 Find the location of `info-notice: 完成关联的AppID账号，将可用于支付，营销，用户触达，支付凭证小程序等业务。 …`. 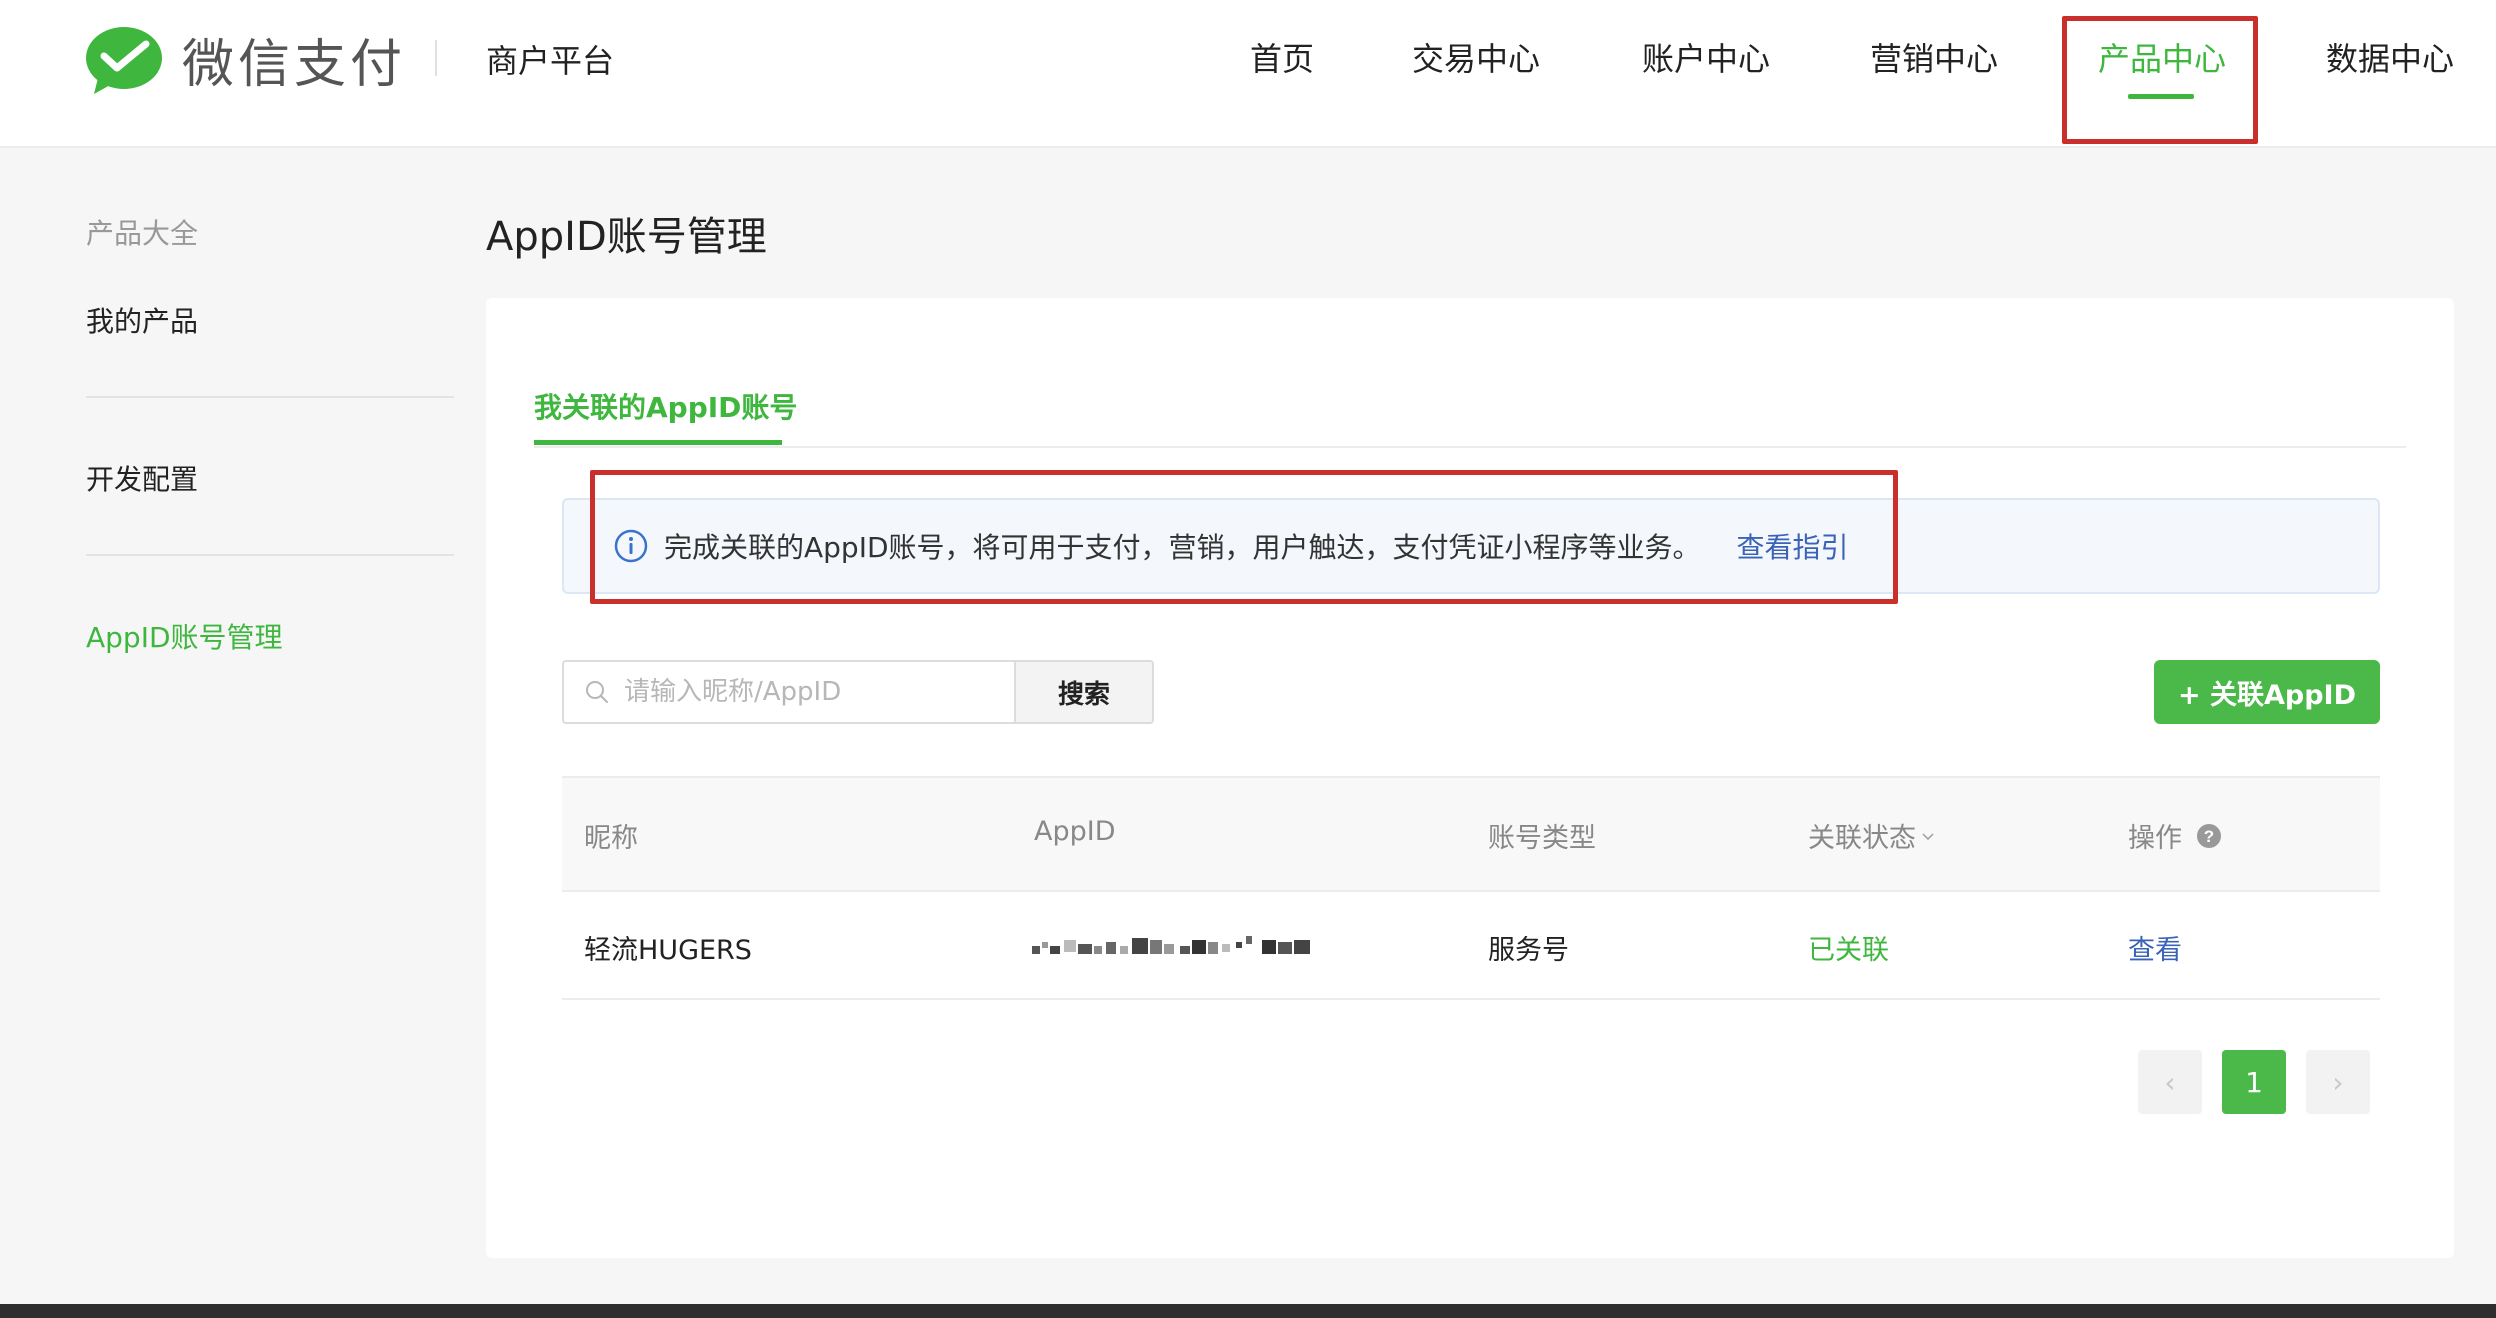

info-notice: 完成关联的AppID账号，将可用于支付，营销，用户触达，支付凭证小程序等业务。 … is located at coordinates (1471, 546).